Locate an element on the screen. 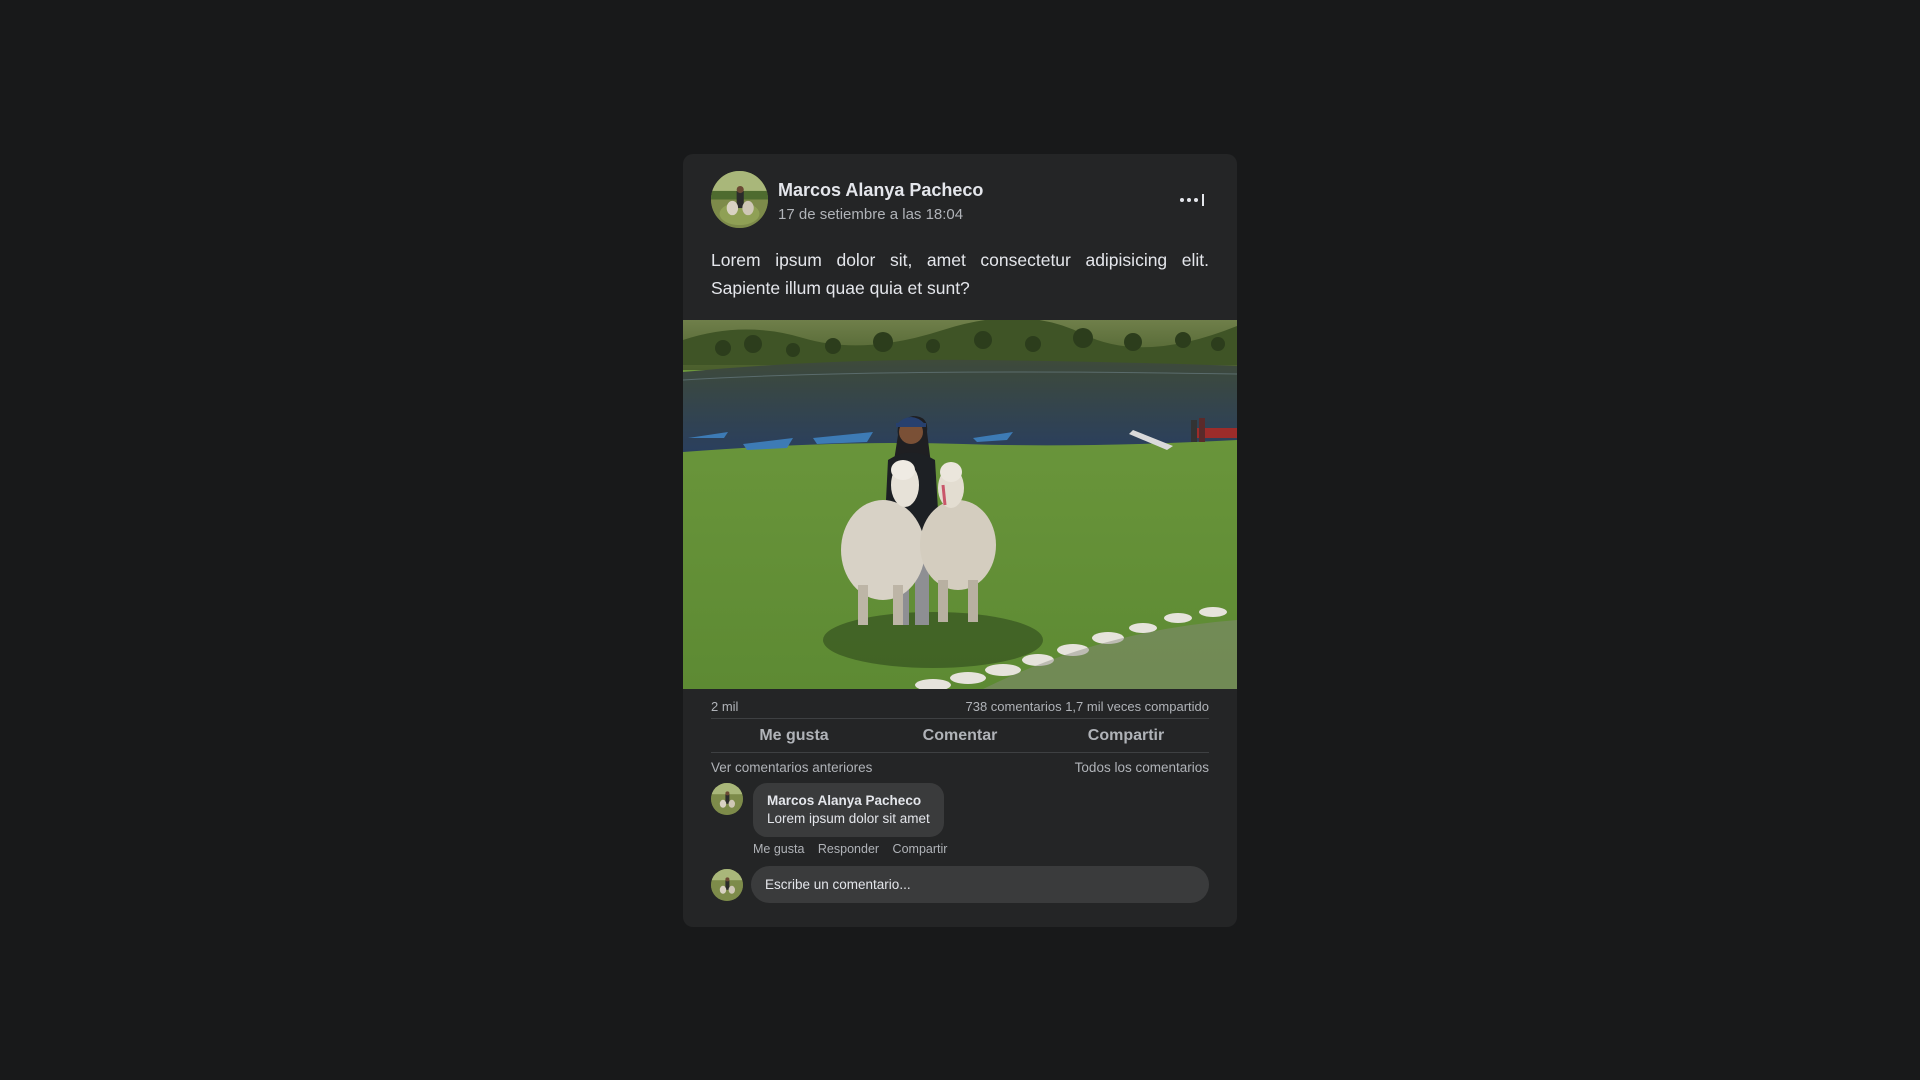 The image size is (1920, 1080). share-button: Compartir is located at coordinates (1126, 735).